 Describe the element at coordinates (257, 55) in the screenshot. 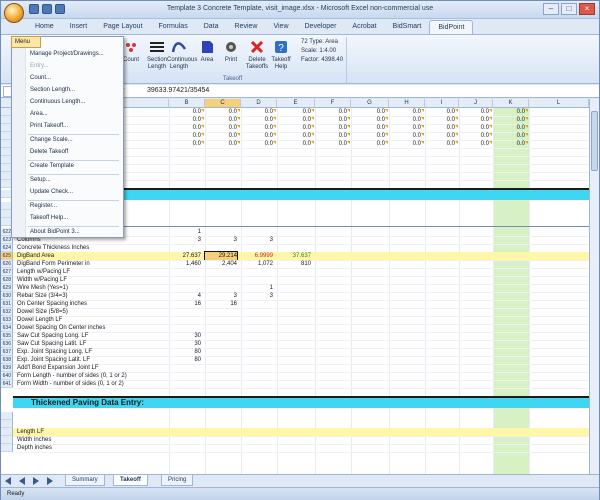

I see `delete-takeoffs-button: Delete Takeoffs` at that location.